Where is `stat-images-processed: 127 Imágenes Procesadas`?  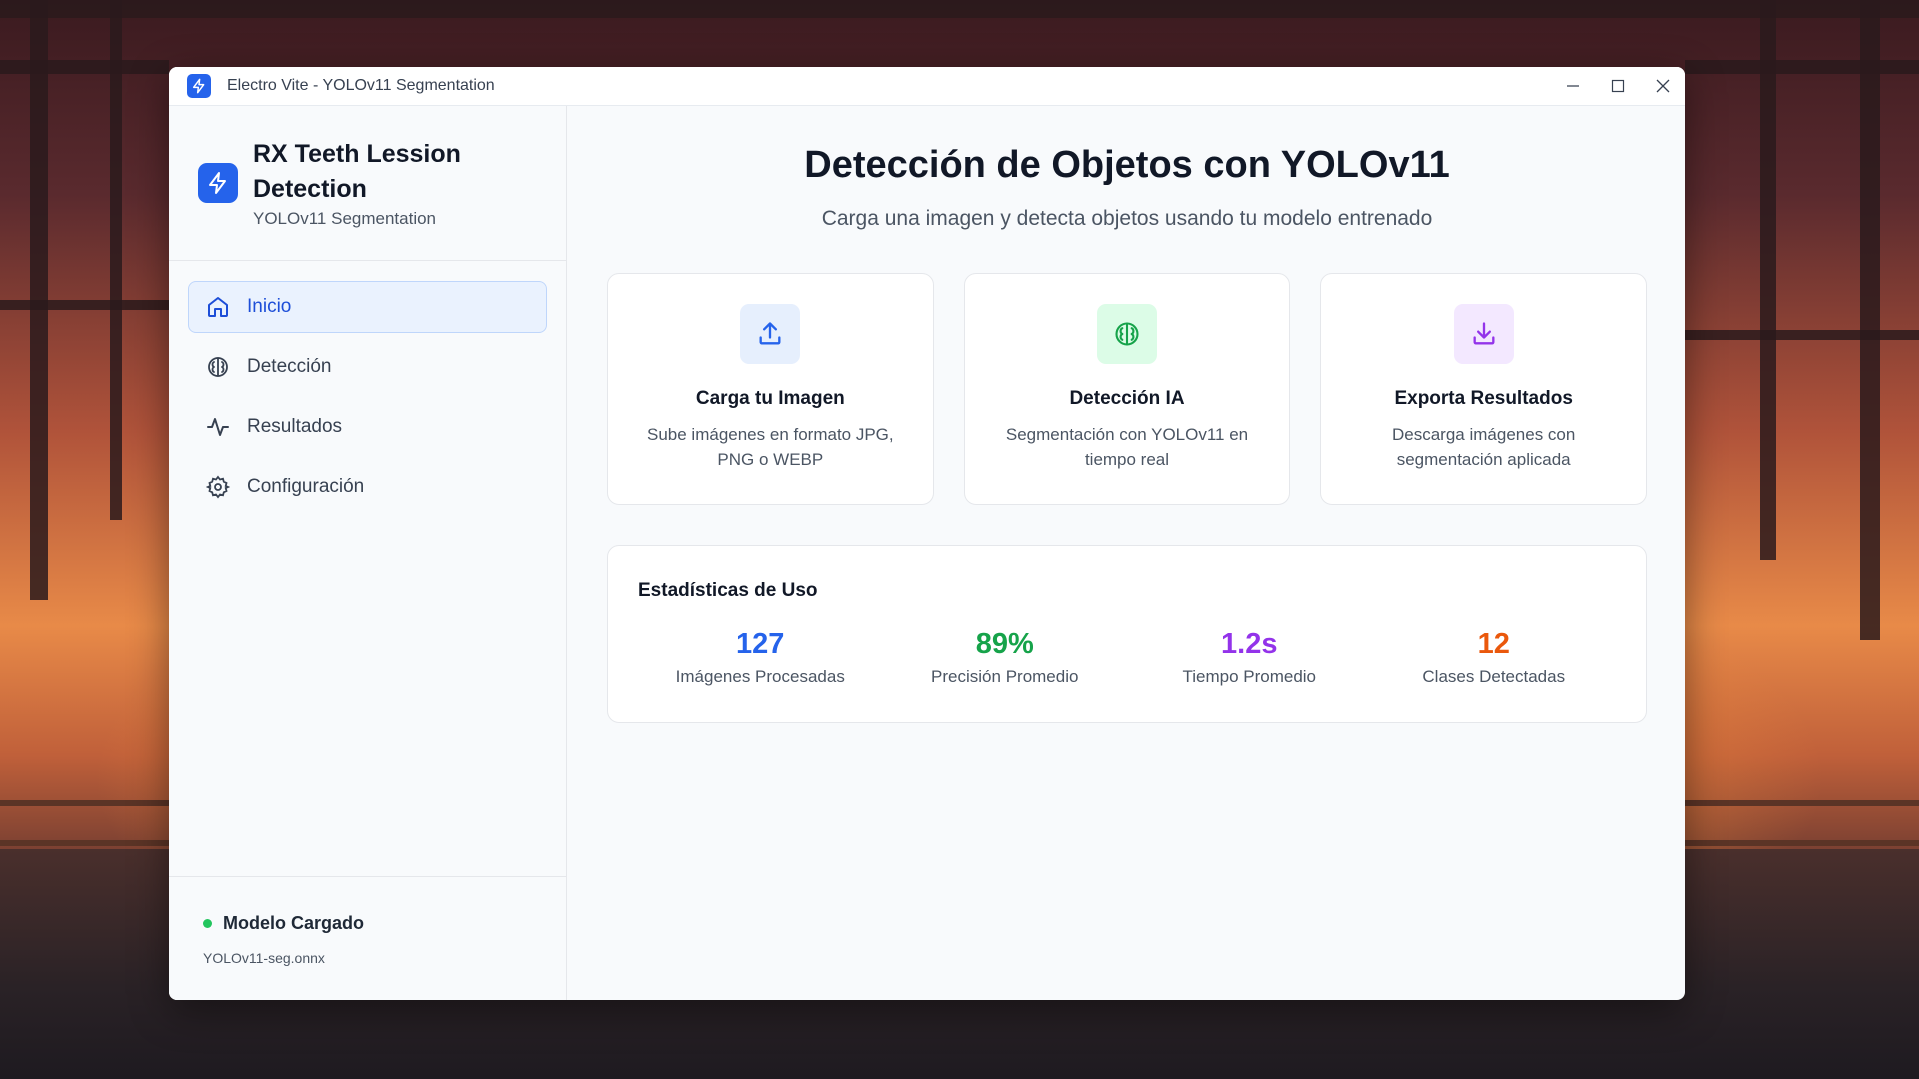 stat-images-processed: 127 Imágenes Procesadas is located at coordinates (760, 657).